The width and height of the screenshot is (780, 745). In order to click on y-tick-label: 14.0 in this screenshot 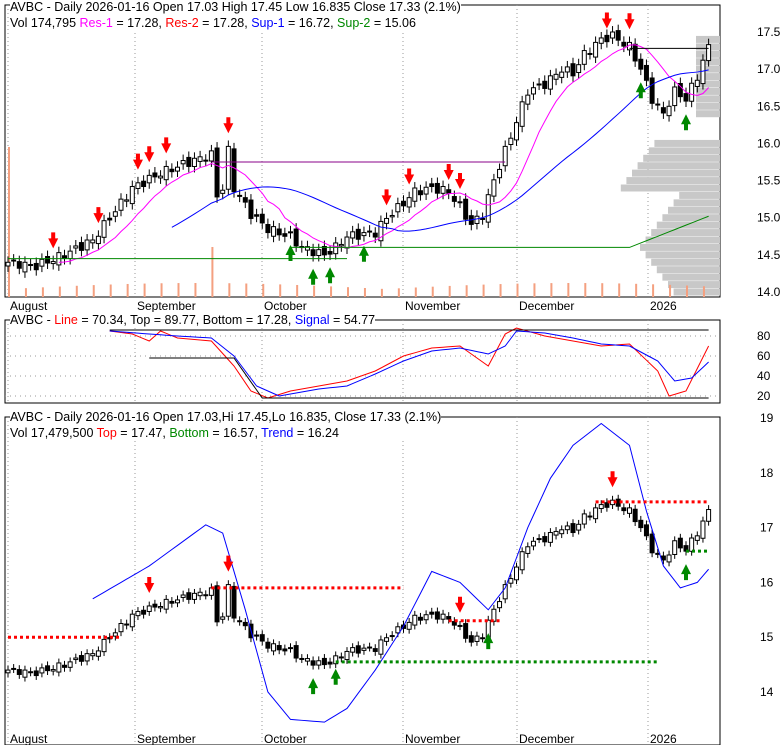, I will do `click(768, 292)`.